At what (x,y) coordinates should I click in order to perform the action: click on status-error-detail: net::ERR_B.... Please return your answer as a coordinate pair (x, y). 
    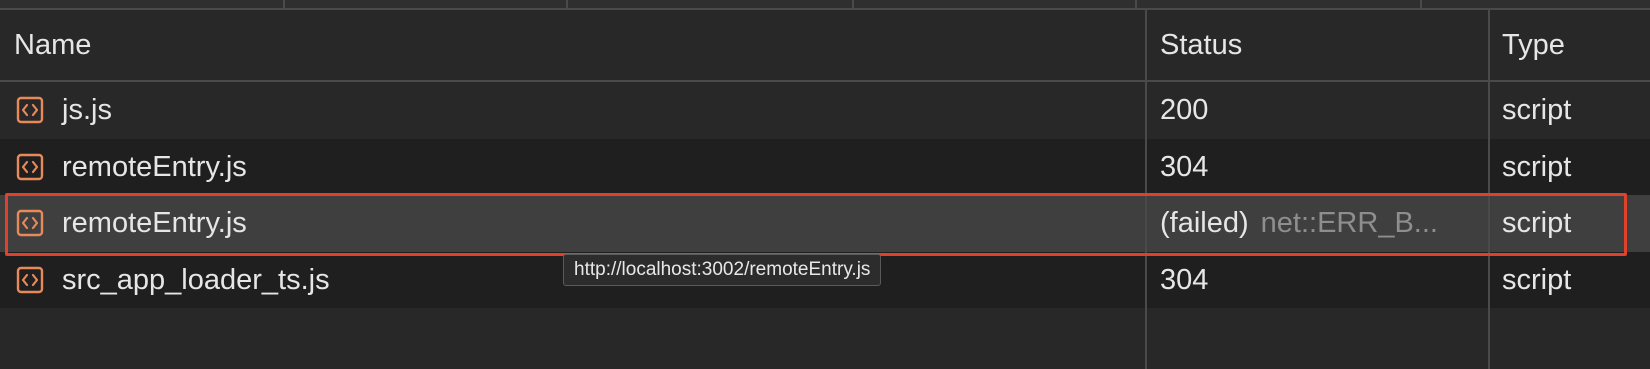
    Looking at the image, I should click on (1349, 223).